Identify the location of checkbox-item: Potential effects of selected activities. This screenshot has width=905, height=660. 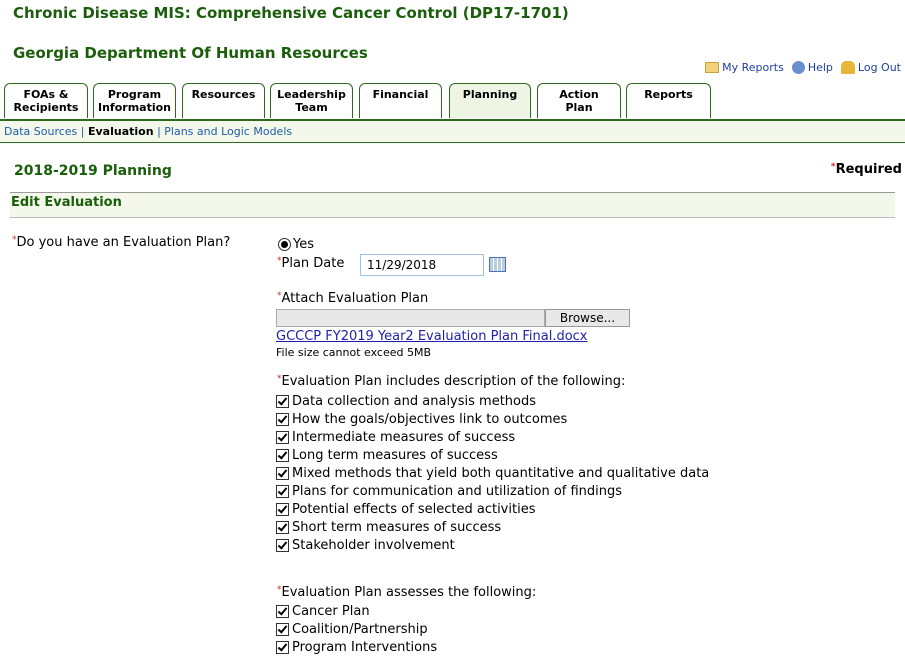
(492, 509).